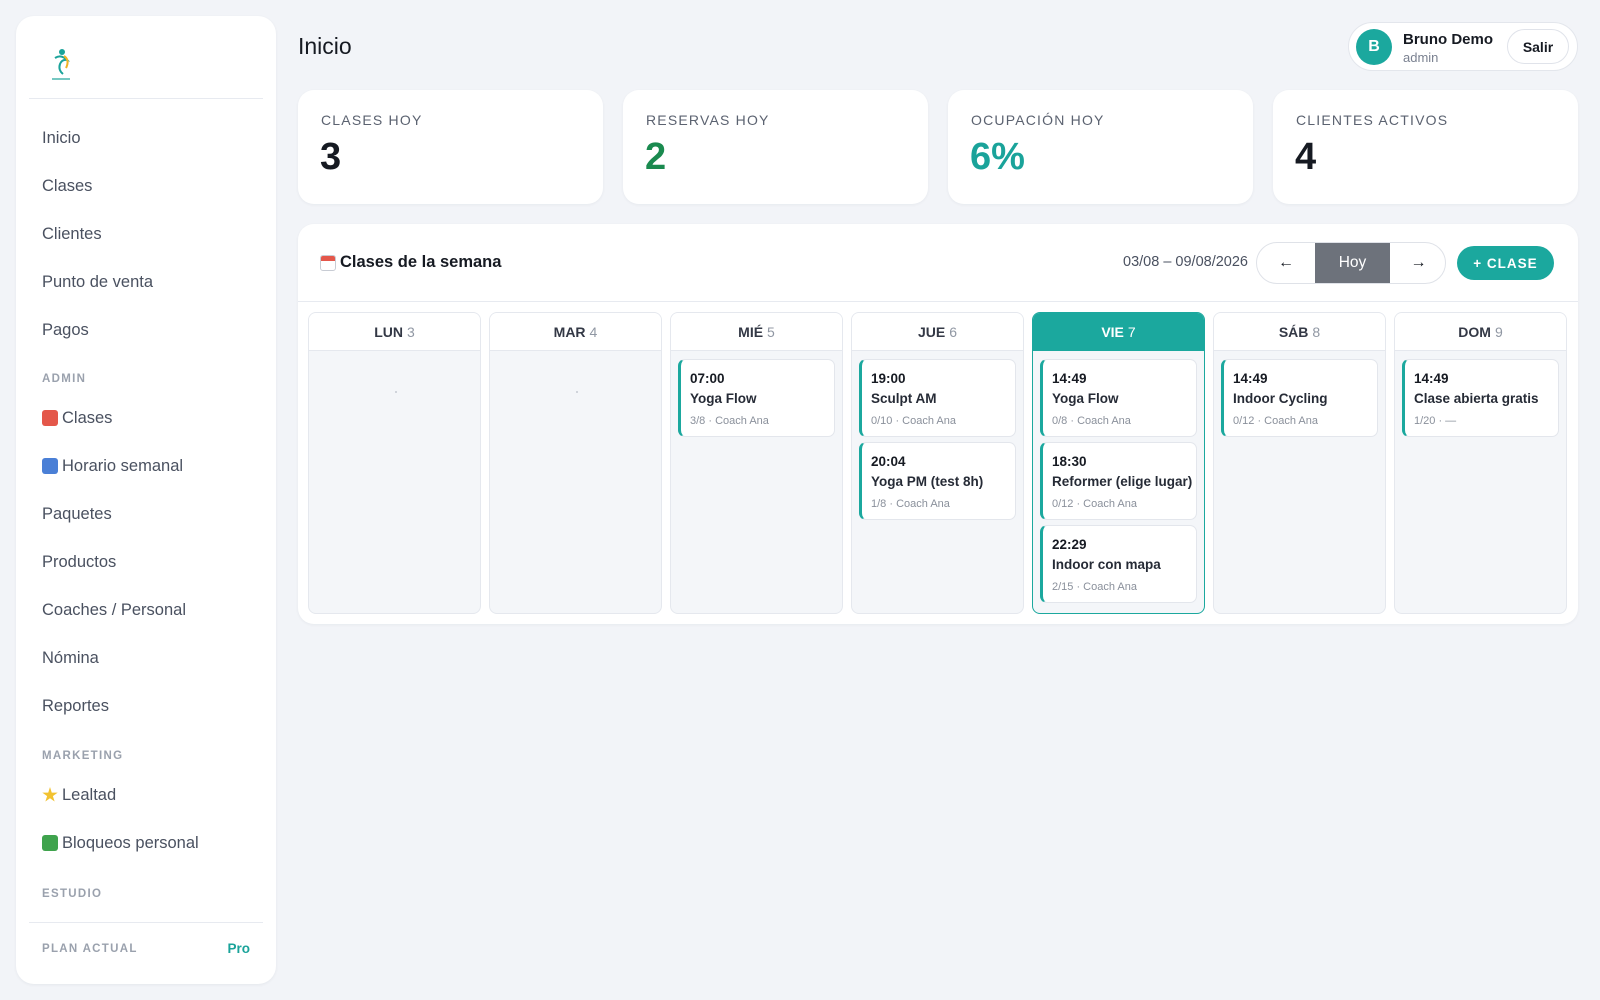  Describe the element at coordinates (1286, 263) in the screenshot. I see `prev-week-button: ←` at that location.